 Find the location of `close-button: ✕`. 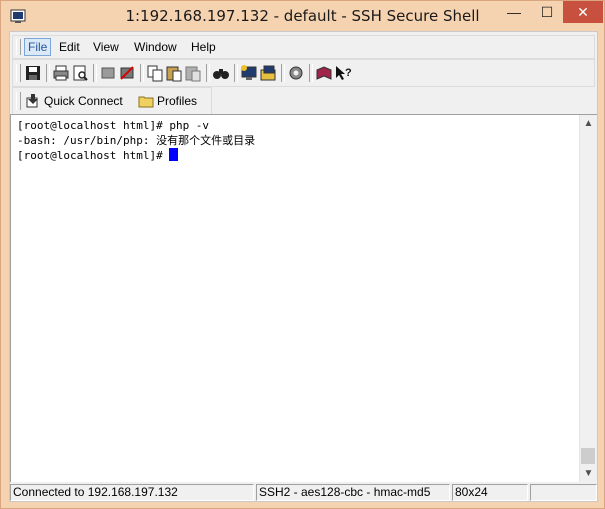

close-button: ✕ is located at coordinates (583, 12).